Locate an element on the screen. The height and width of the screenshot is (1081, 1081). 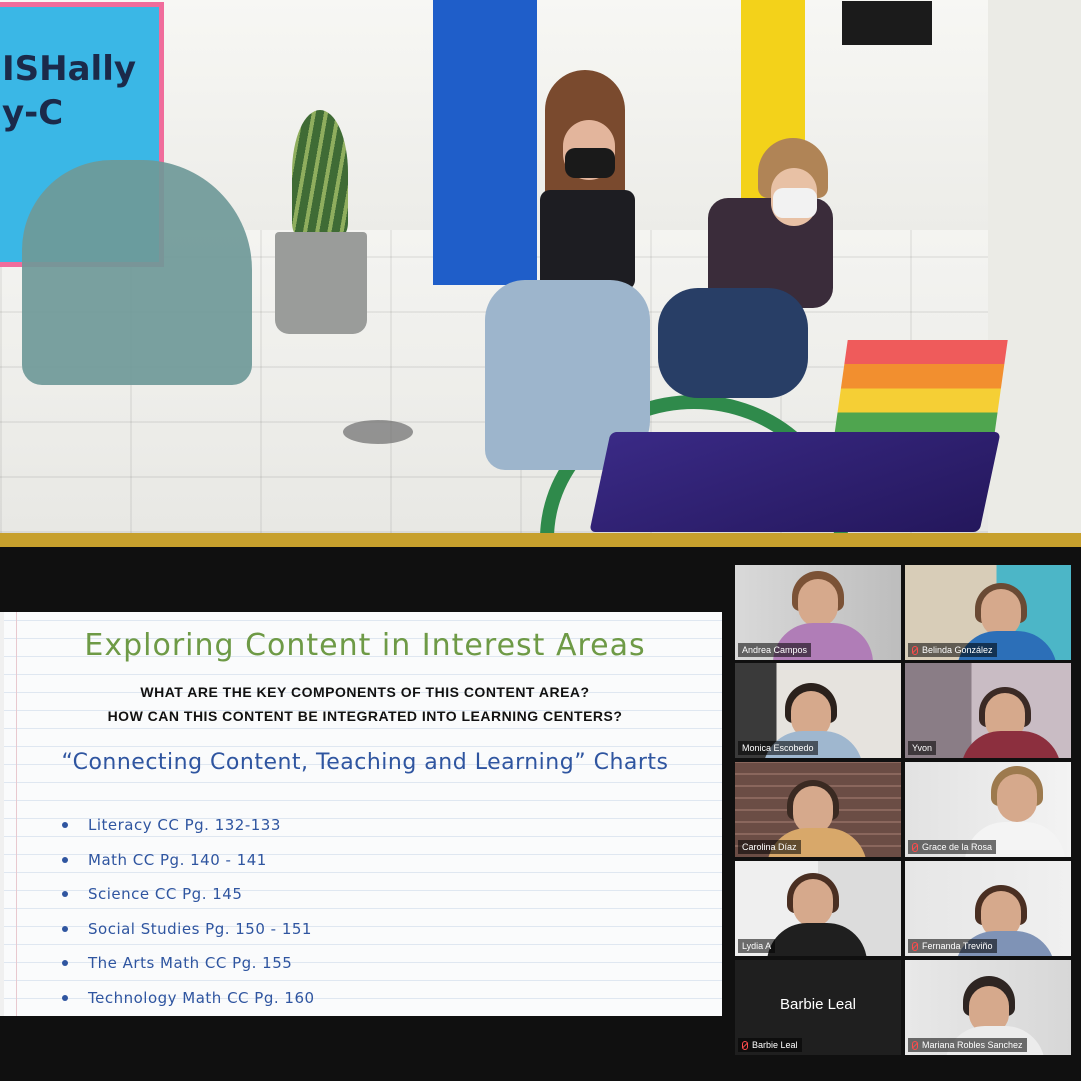
list-item: Literacy CC Pg. 132-133 is located at coordinates (188, 825).